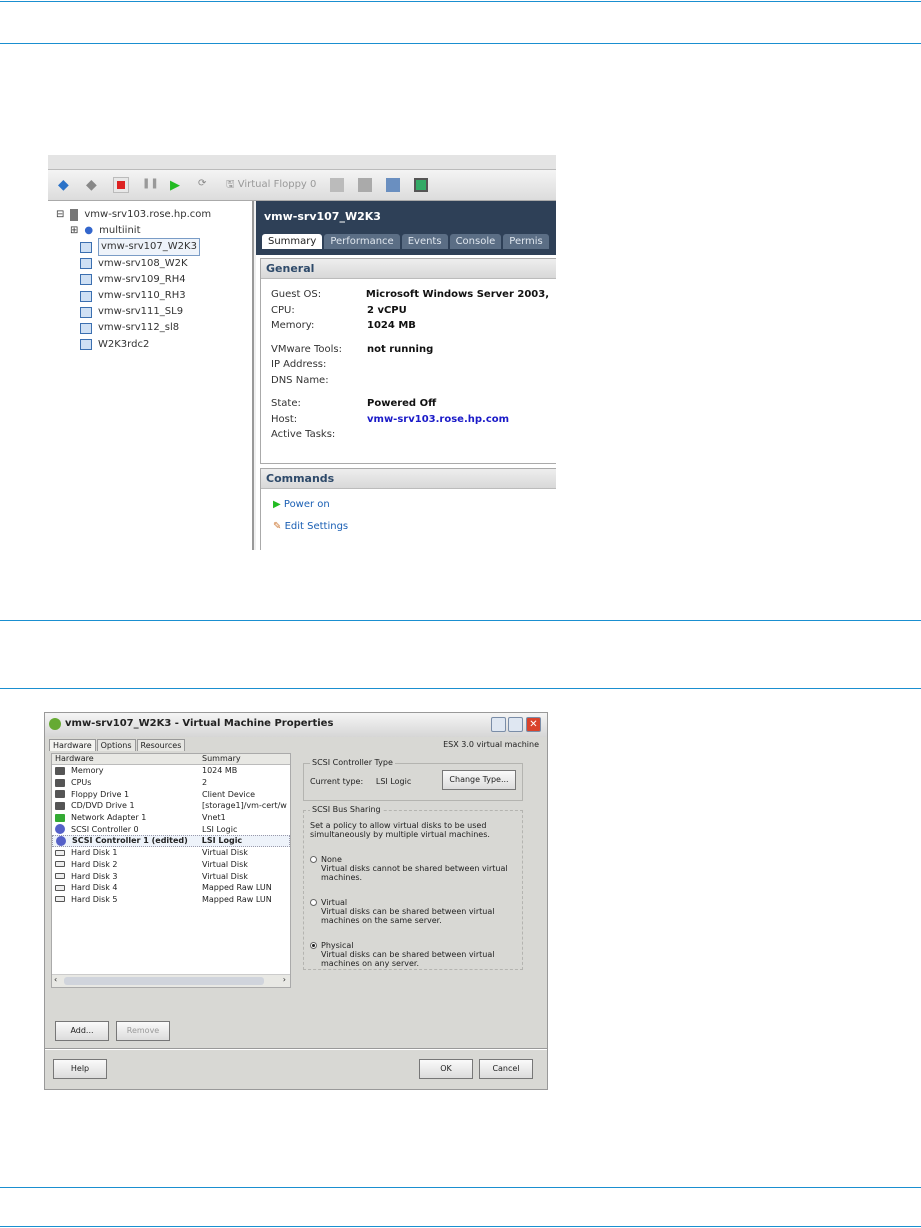 The image size is (921, 1228). I want to click on radio-row: Physical, so click(413, 945).